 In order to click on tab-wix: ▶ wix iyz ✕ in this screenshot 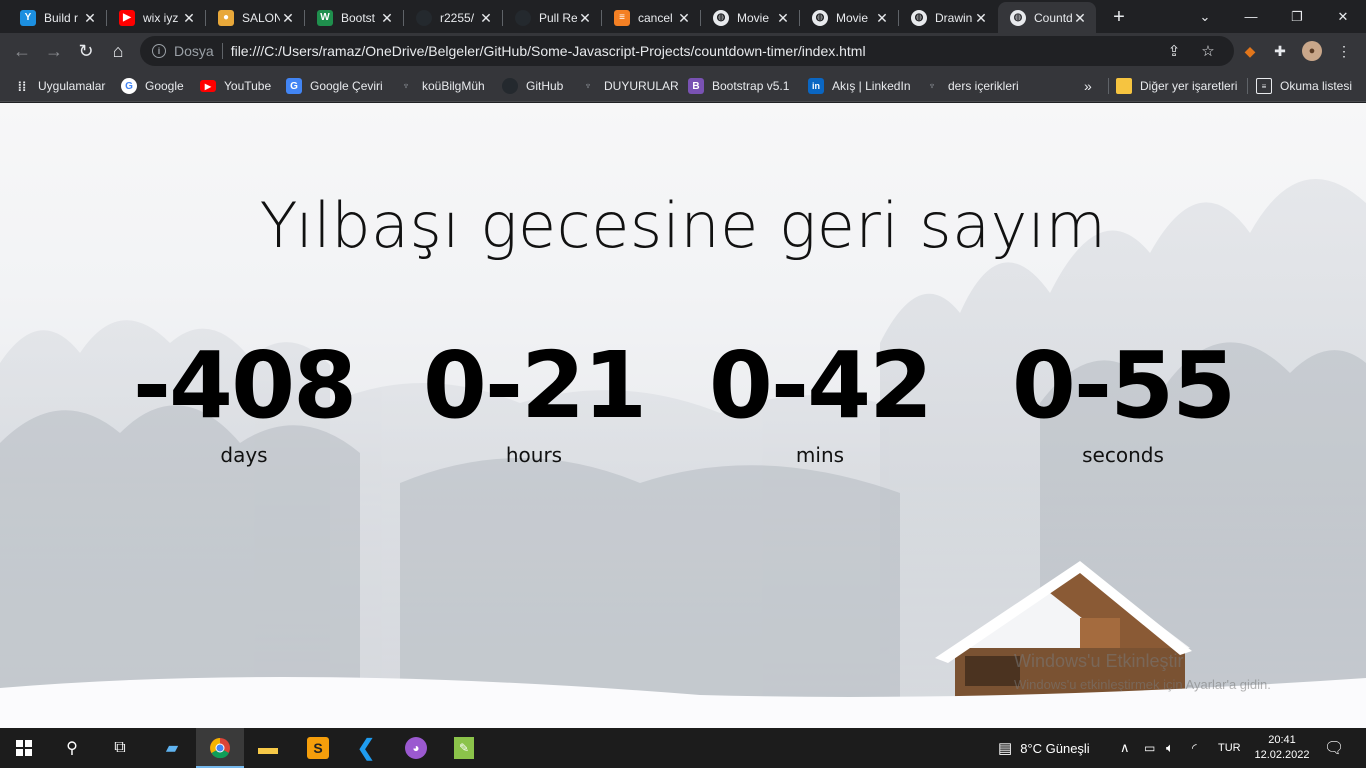, I will do `click(156, 17)`.